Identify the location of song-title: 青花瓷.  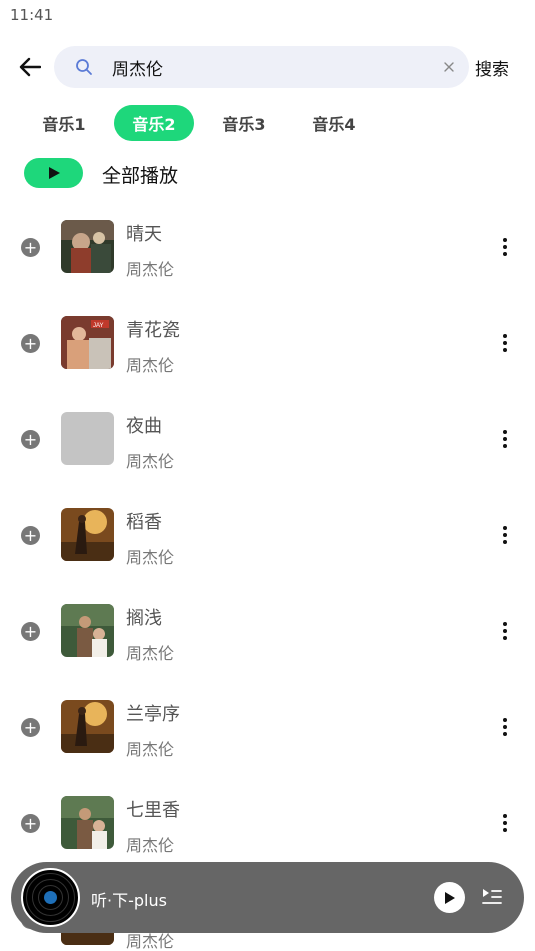
(153, 330).